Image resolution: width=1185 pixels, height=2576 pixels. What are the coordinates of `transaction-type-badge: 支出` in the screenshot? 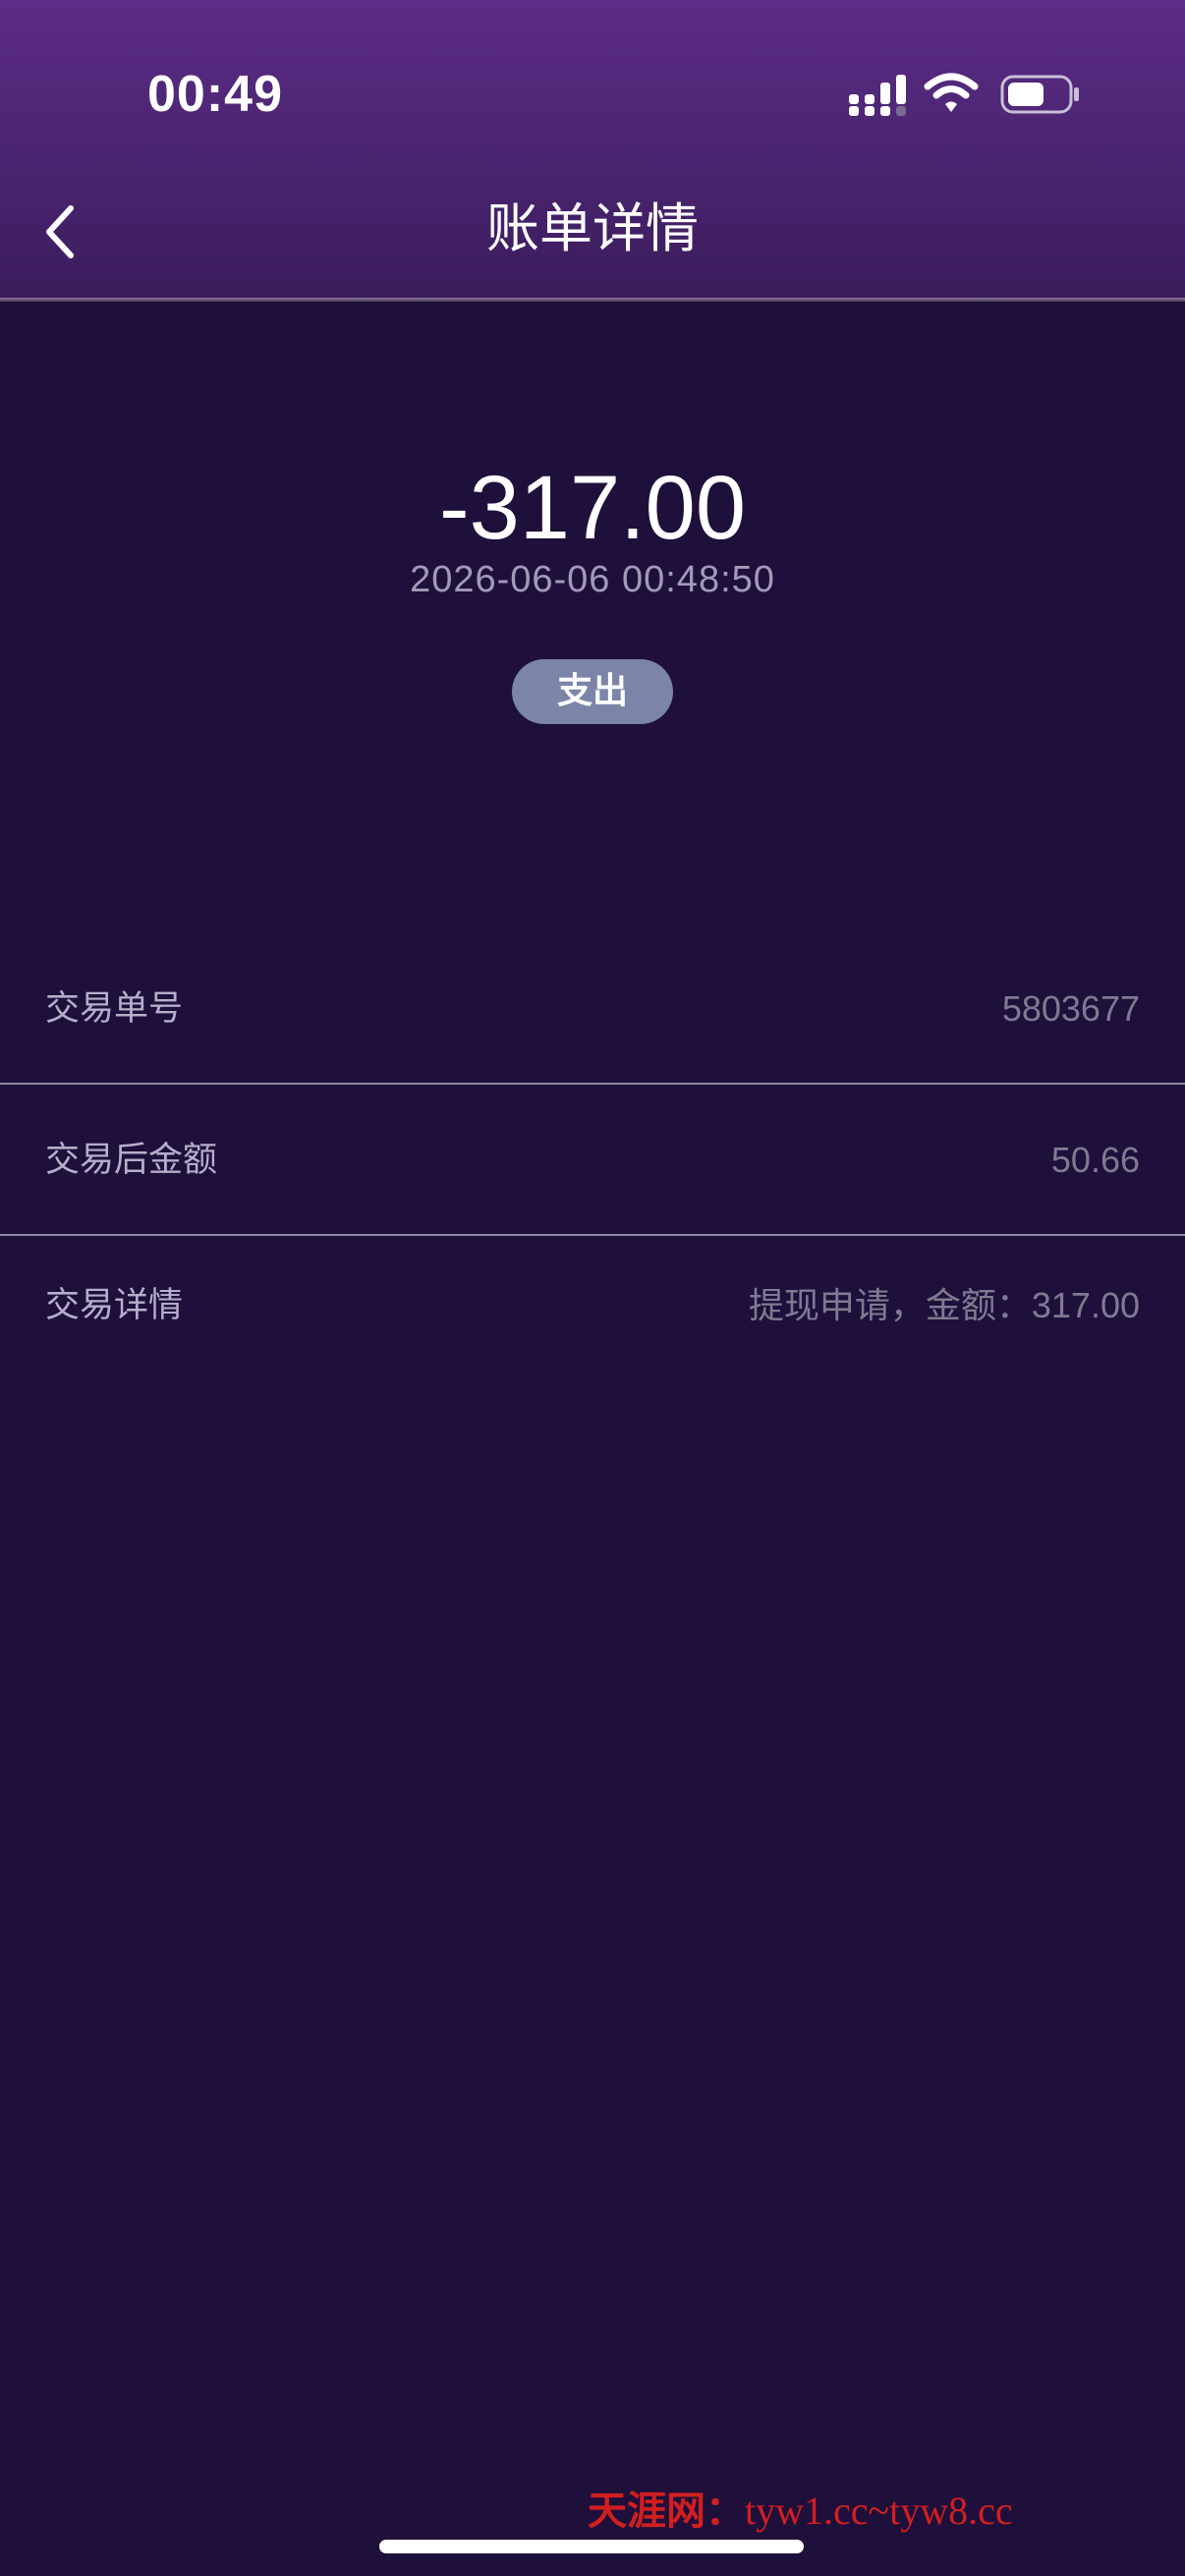 It's located at (592, 691).